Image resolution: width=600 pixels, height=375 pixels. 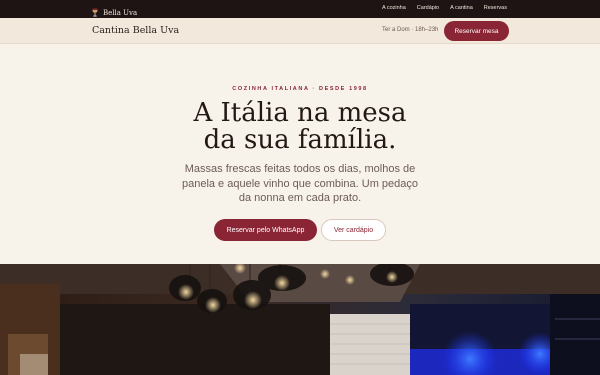 I want to click on top-nav: A cozinha Cardápio A cantina Reservas, so click(x=444, y=8).